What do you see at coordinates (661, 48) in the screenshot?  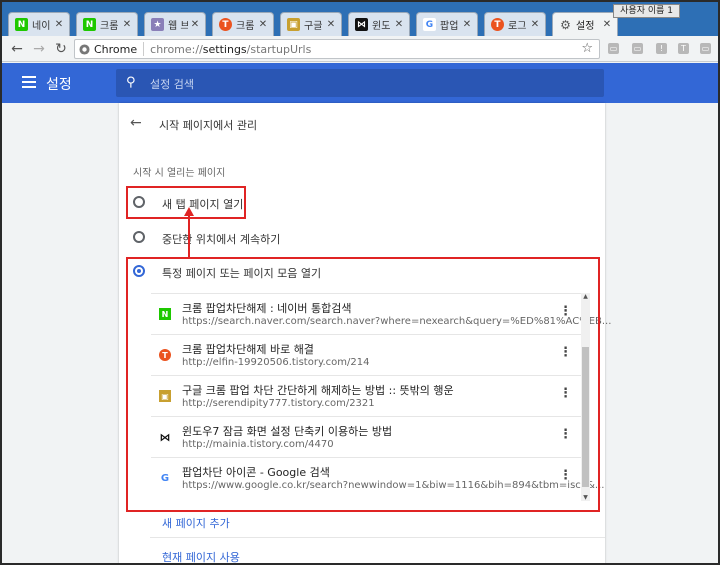 I see `extension-icon: !` at bounding box center [661, 48].